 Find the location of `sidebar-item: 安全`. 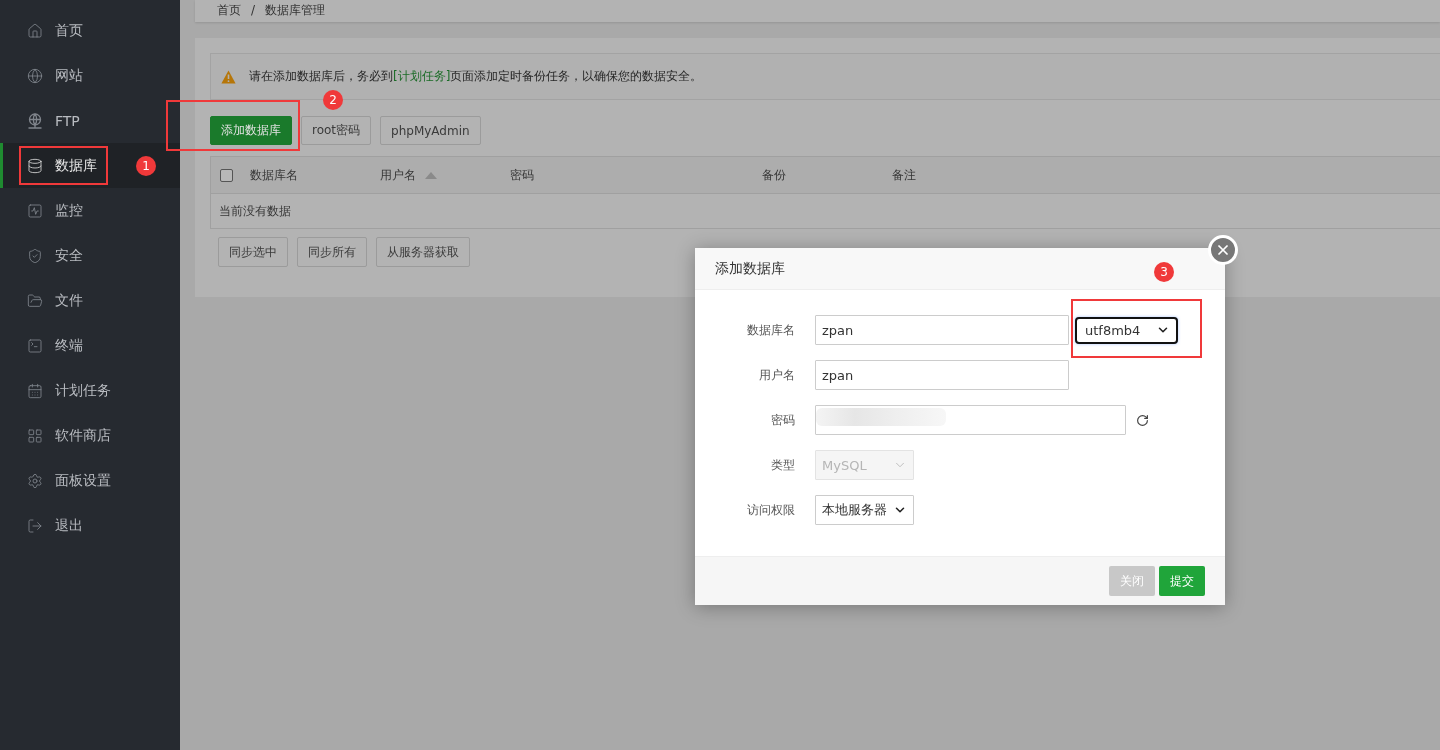

sidebar-item: 安全 is located at coordinates (90, 255).